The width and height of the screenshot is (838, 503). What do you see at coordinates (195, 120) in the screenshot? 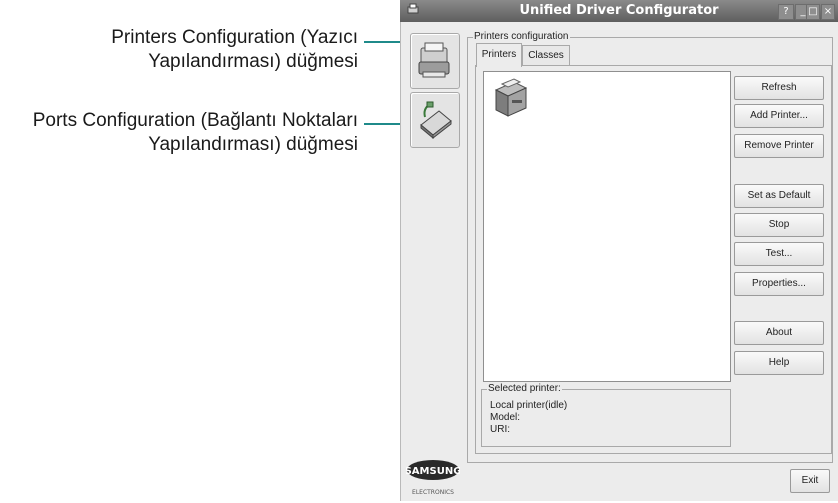
I see `ports-callout-line1: Ports Configuration (Bağlantı Noktaları` at bounding box center [195, 120].